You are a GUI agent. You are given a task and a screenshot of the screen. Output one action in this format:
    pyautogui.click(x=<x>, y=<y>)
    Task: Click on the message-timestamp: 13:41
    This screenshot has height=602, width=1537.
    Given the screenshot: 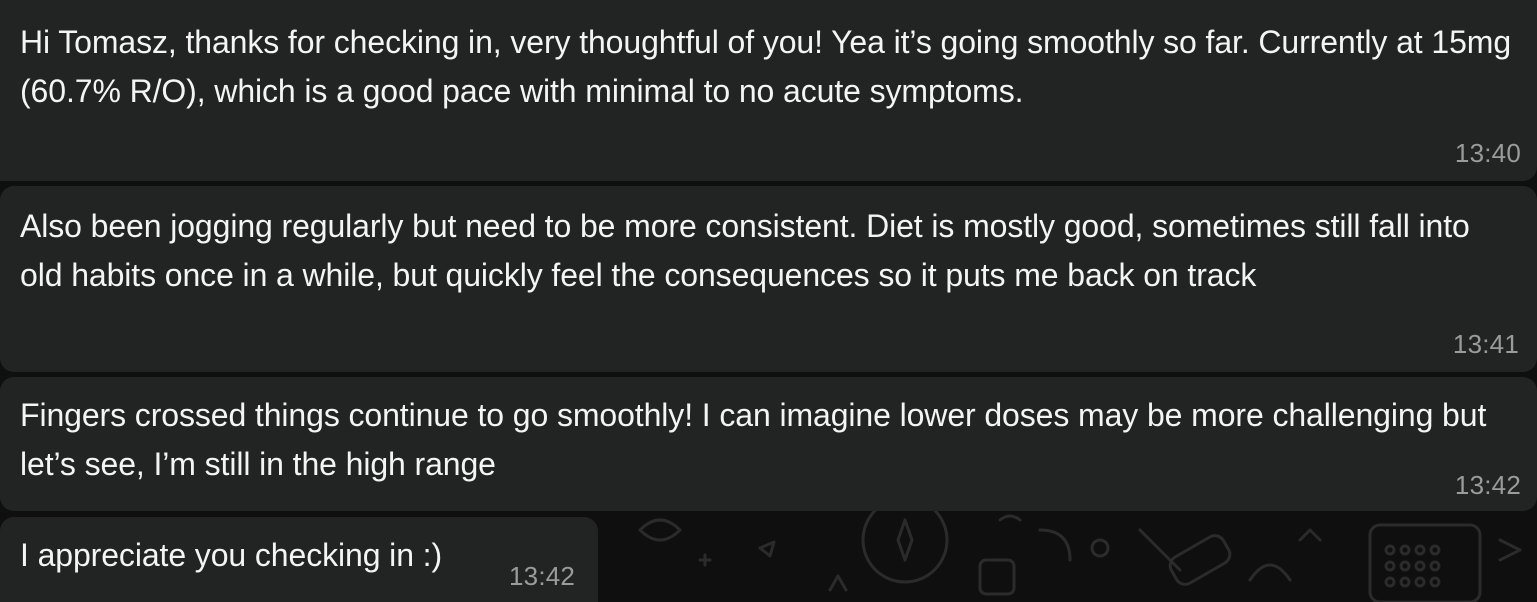 What is the action you would take?
    pyautogui.click(x=1485, y=344)
    